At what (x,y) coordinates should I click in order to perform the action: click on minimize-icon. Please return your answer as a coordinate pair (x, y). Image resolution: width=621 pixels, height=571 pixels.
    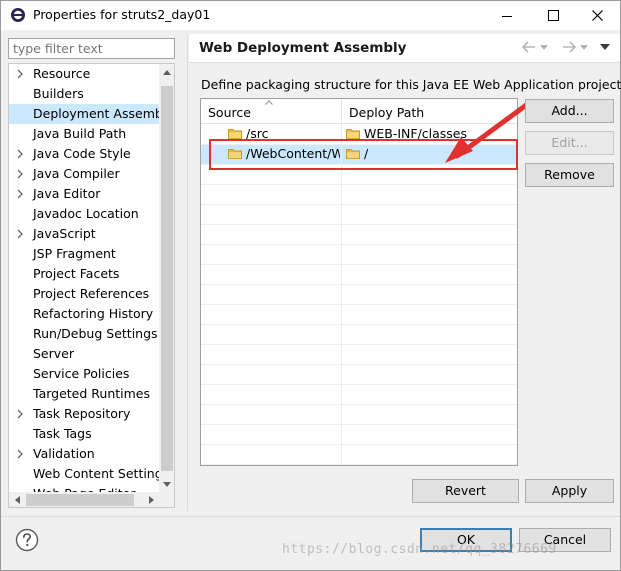
    Looking at the image, I should click on (507, 16).